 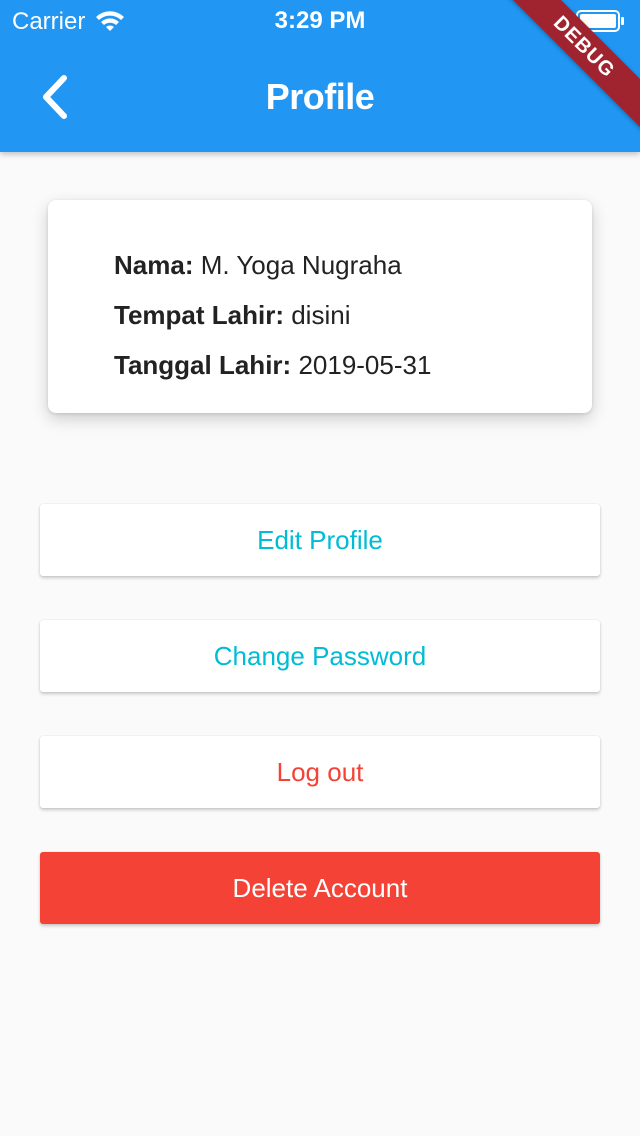 I want to click on delete-account-label: Delete Account, so click(x=320, y=887).